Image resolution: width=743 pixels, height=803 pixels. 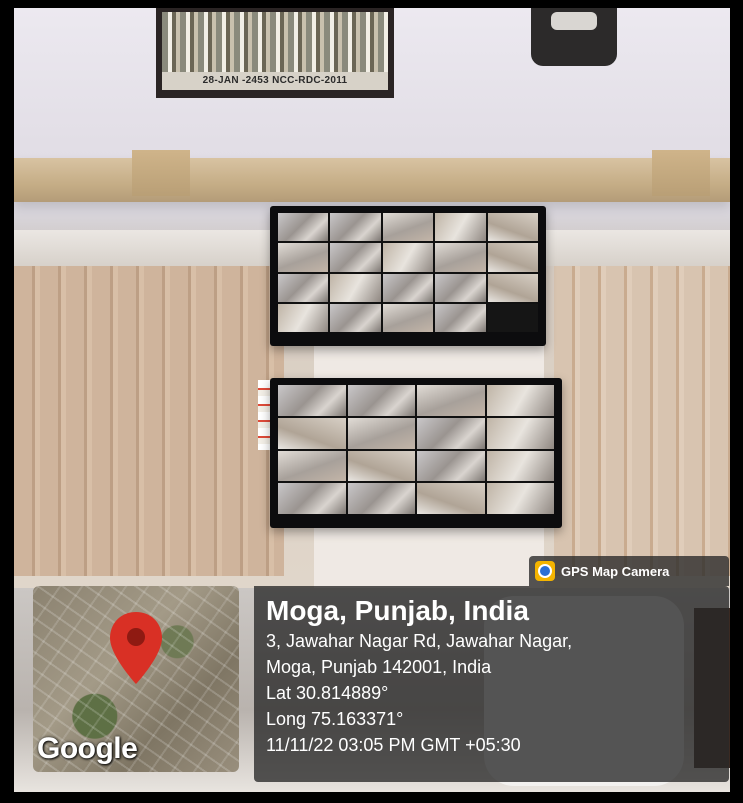 I want to click on shelf-bracket-right, so click(x=681, y=173).